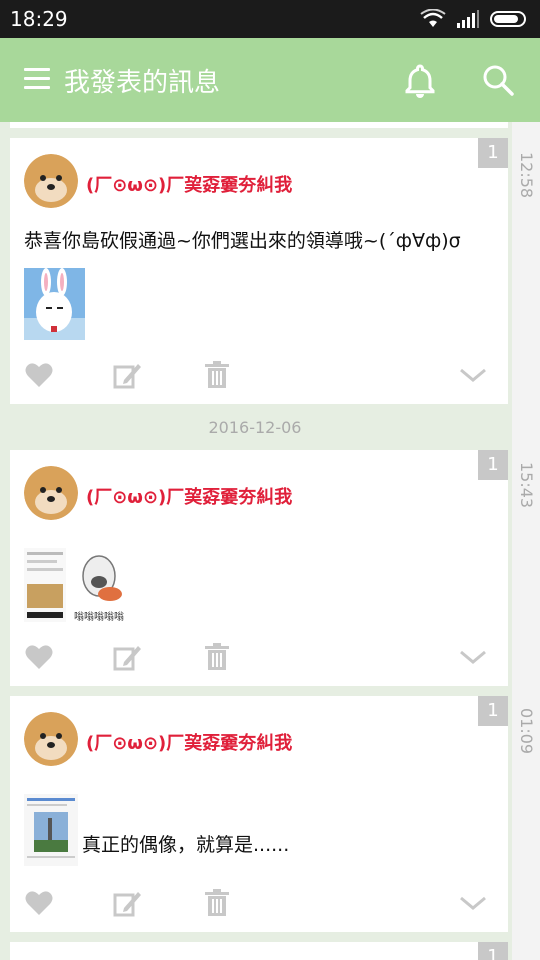 This screenshot has width=540, height=960. I want to click on post-time: 12:58, so click(526, 175).